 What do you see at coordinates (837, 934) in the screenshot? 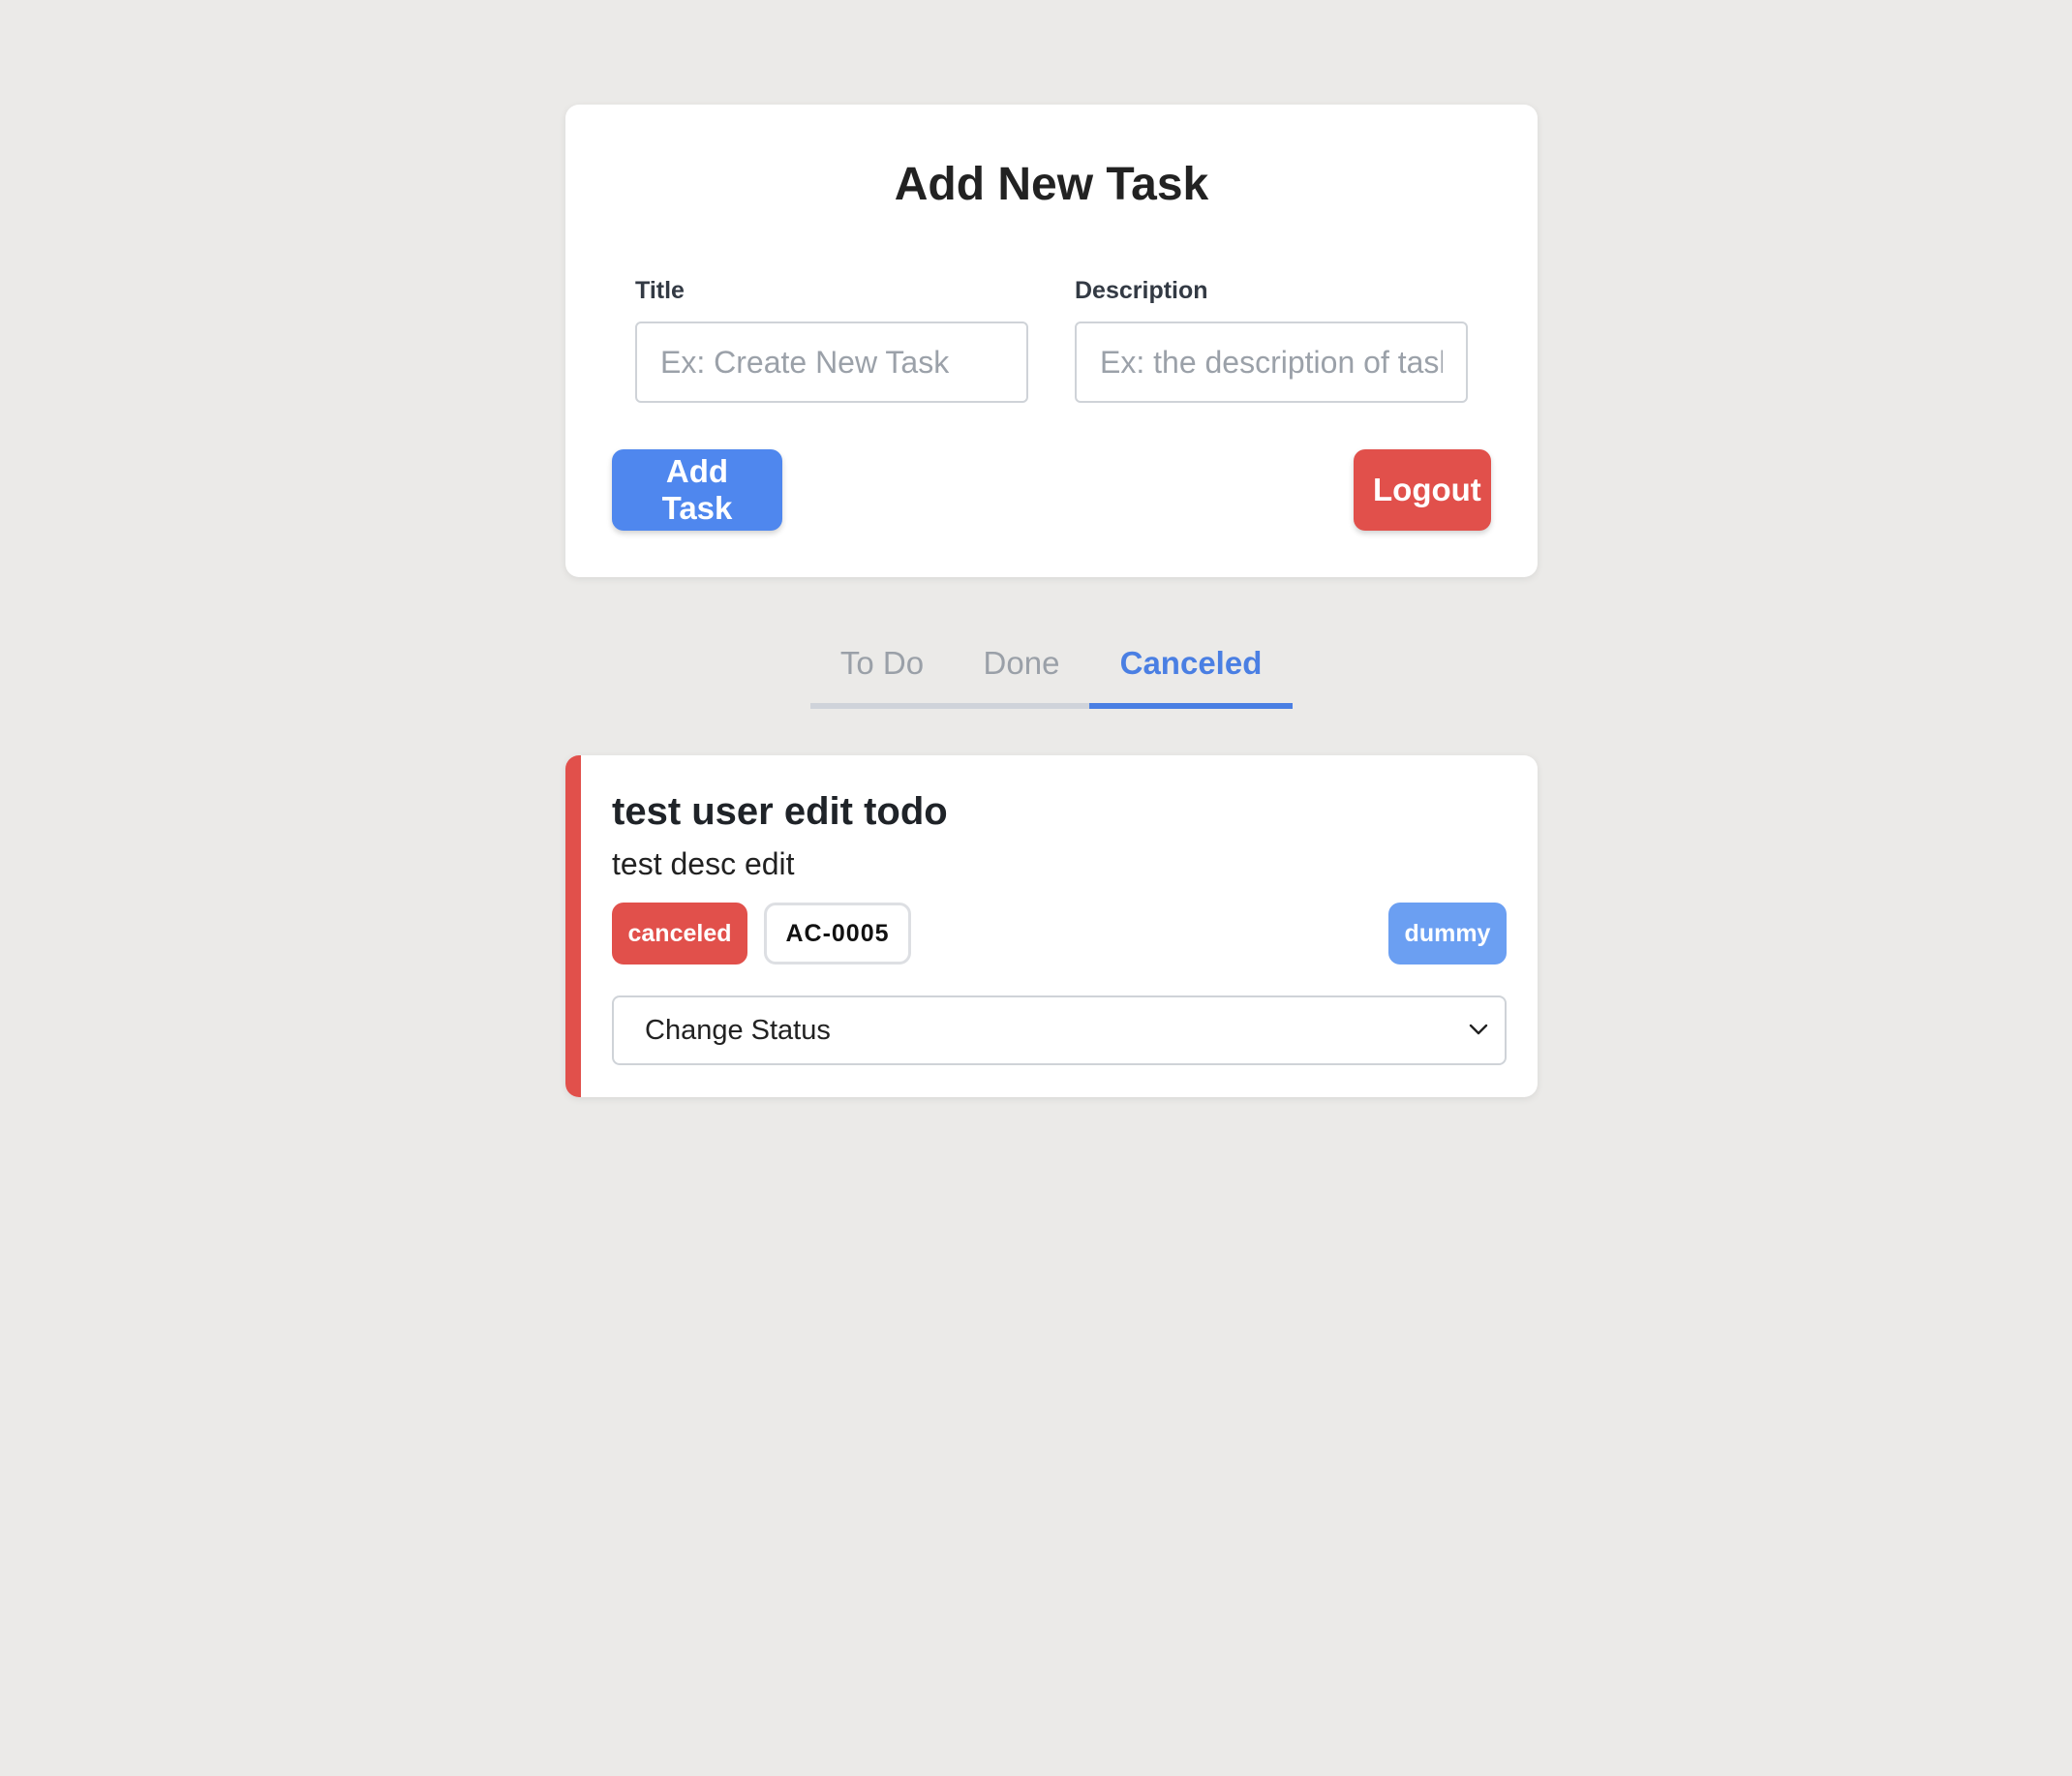
I see `task-code-badge: AC-0005` at bounding box center [837, 934].